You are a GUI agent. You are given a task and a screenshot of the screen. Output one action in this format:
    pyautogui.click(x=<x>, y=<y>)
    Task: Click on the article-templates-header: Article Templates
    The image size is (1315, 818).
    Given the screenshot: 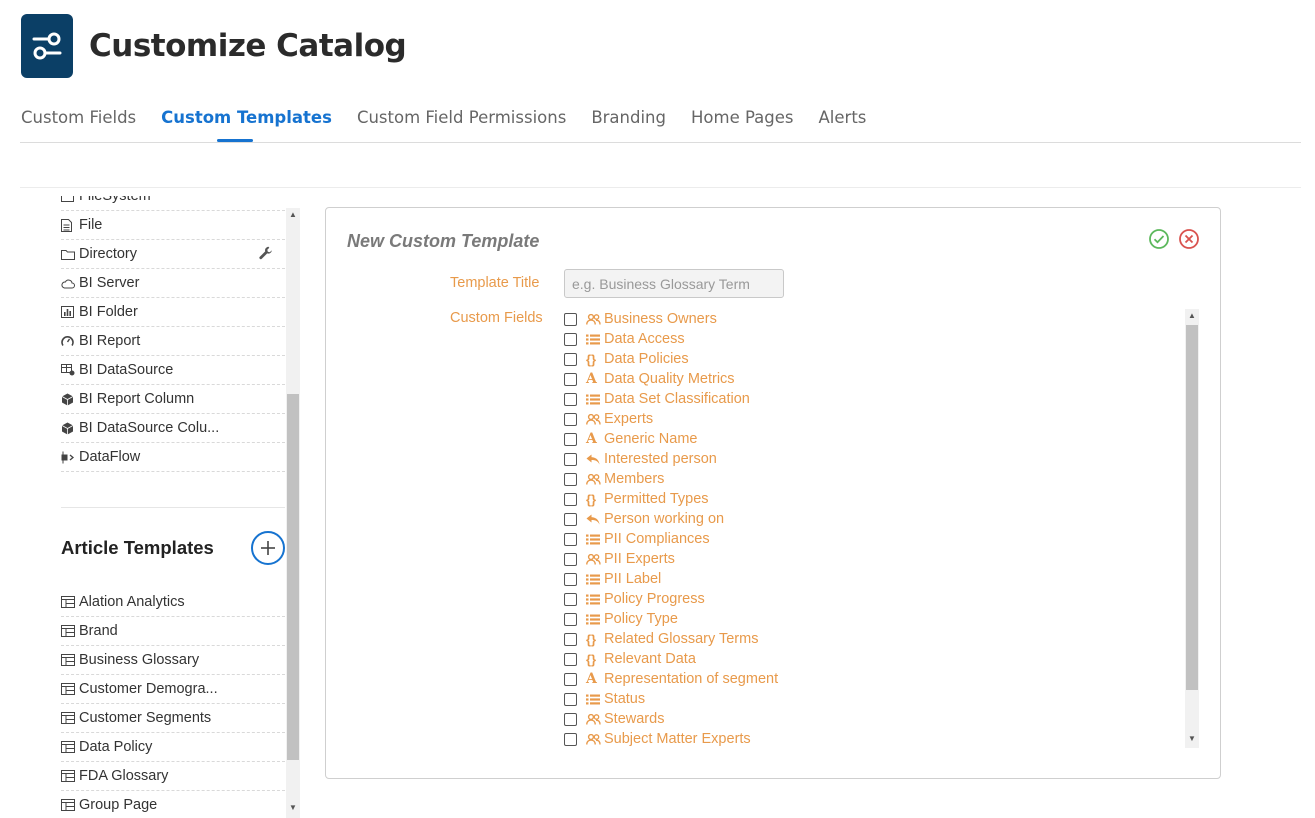 What is the action you would take?
    pyautogui.click(x=173, y=548)
    